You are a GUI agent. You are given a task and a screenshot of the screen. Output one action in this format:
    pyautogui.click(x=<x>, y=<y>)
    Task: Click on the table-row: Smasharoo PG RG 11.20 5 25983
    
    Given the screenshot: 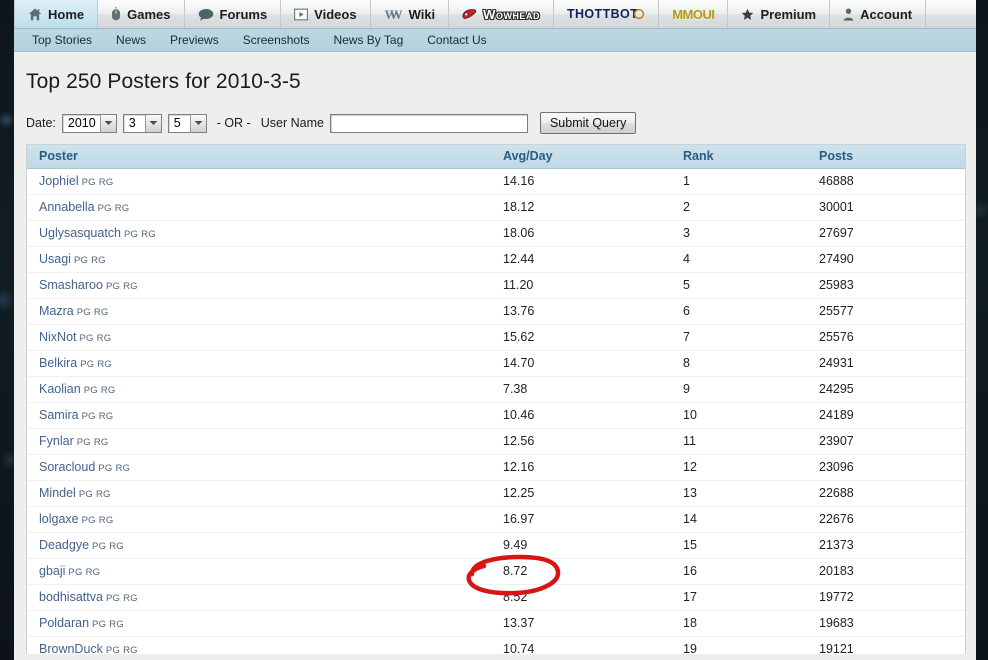 What is the action you would take?
    pyautogui.click(x=496, y=285)
    